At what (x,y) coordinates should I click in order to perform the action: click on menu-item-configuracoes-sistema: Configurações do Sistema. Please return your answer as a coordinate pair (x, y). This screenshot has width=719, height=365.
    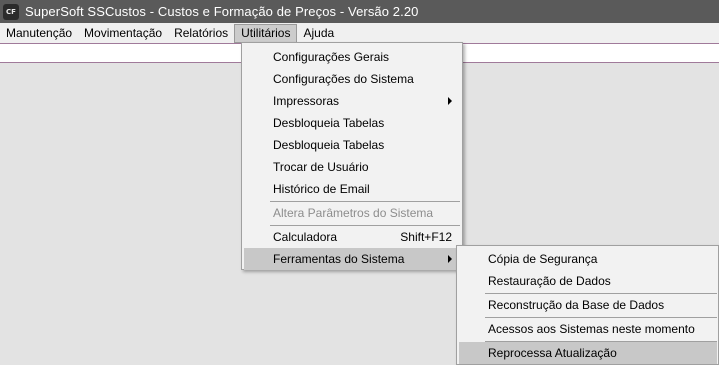
    Looking at the image, I should click on (352, 79).